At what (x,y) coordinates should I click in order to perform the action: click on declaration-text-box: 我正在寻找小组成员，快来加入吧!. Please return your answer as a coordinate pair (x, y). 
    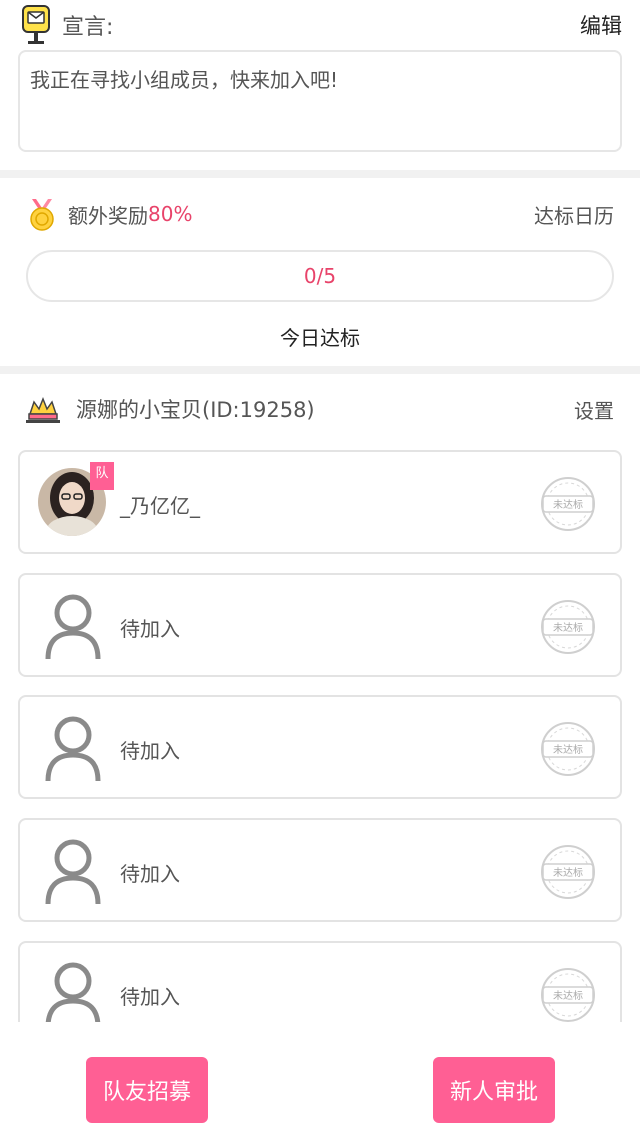
    Looking at the image, I should click on (320, 101).